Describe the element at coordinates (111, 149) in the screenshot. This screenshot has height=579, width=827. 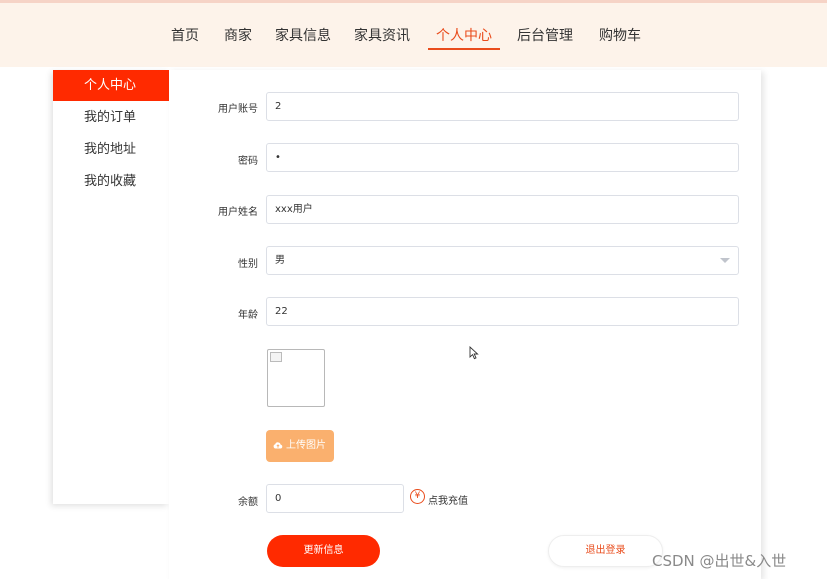
I see `sidebar-item-my-address: 我的地址` at that location.